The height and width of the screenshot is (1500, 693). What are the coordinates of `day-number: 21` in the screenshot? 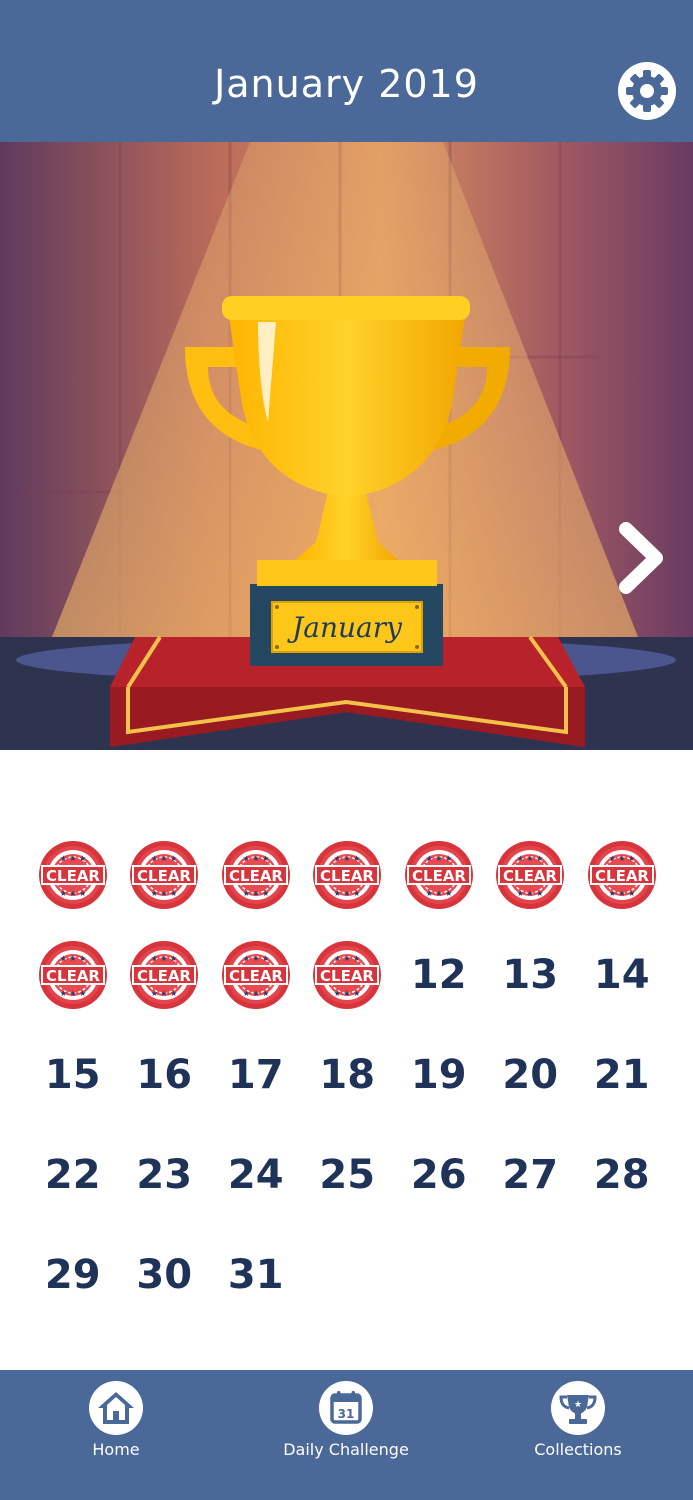 It's located at (621, 1075).